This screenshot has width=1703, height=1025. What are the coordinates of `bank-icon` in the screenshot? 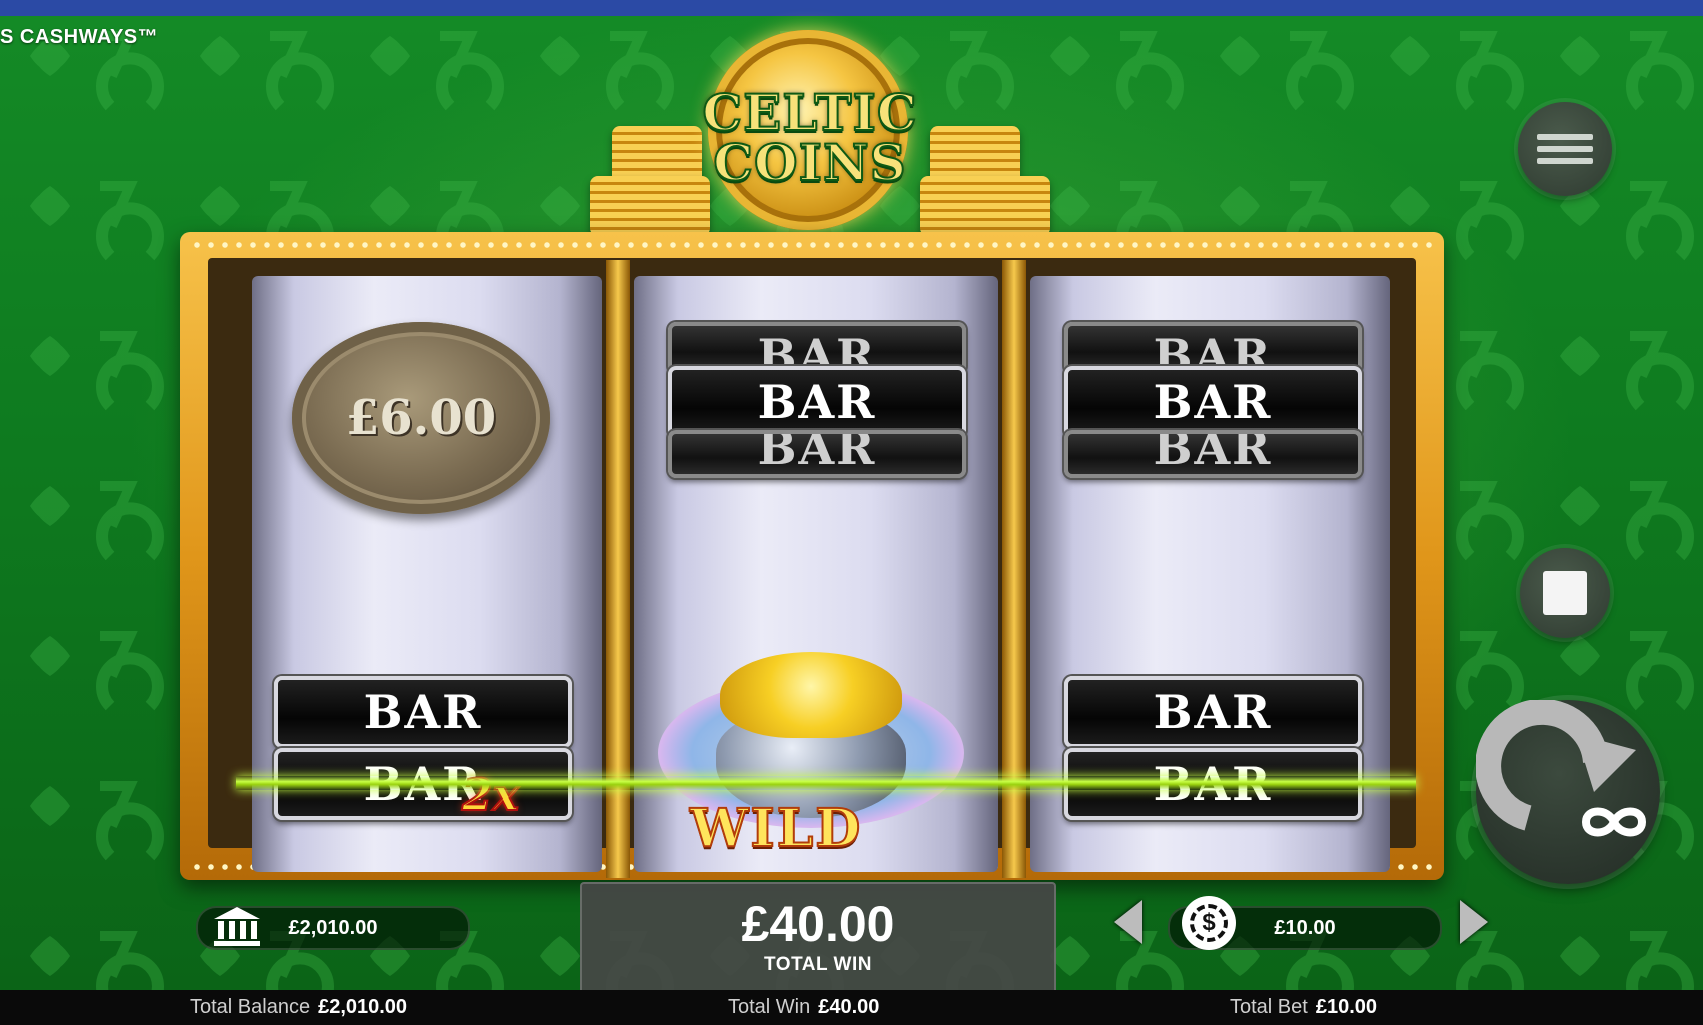 It's located at (237, 926).